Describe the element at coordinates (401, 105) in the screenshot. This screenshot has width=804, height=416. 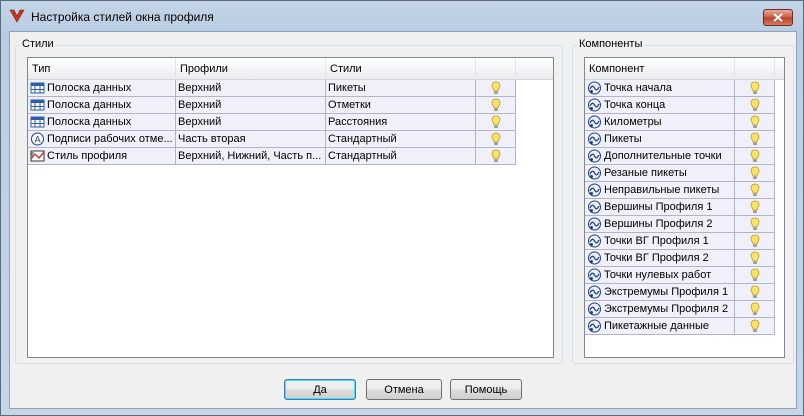
I see `style-cell: Отметки` at that location.